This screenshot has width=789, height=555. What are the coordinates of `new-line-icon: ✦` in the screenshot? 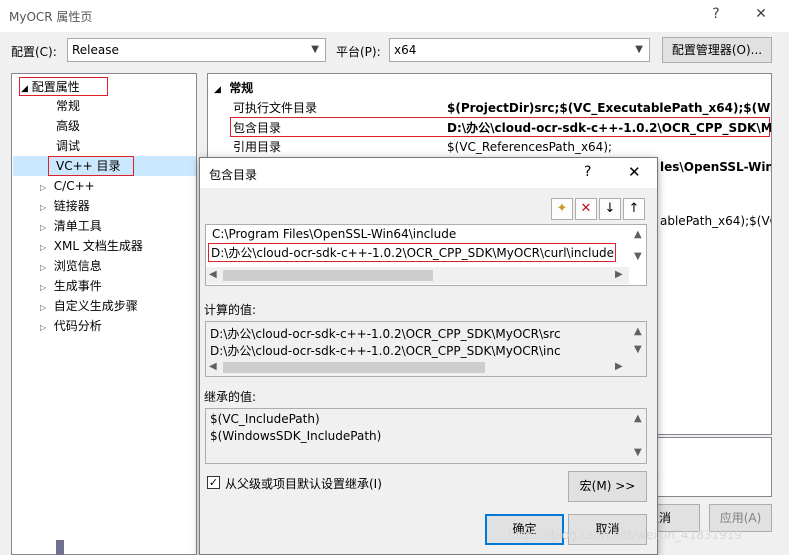 It's located at (562, 209).